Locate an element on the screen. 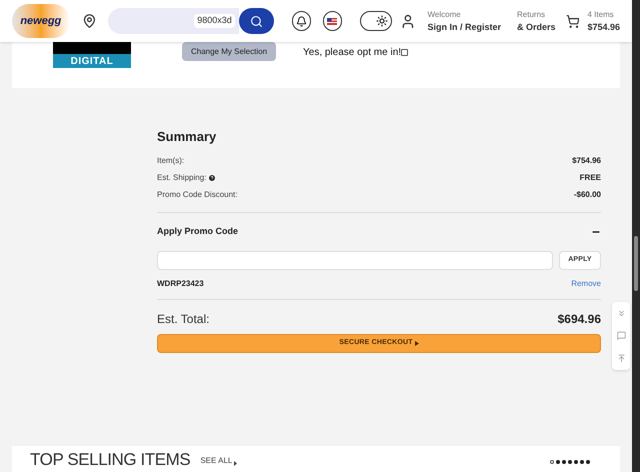 Image resolution: width=640 pixels, height=472 pixels. section-title: TOP SELLING ITEMS is located at coordinates (110, 460).